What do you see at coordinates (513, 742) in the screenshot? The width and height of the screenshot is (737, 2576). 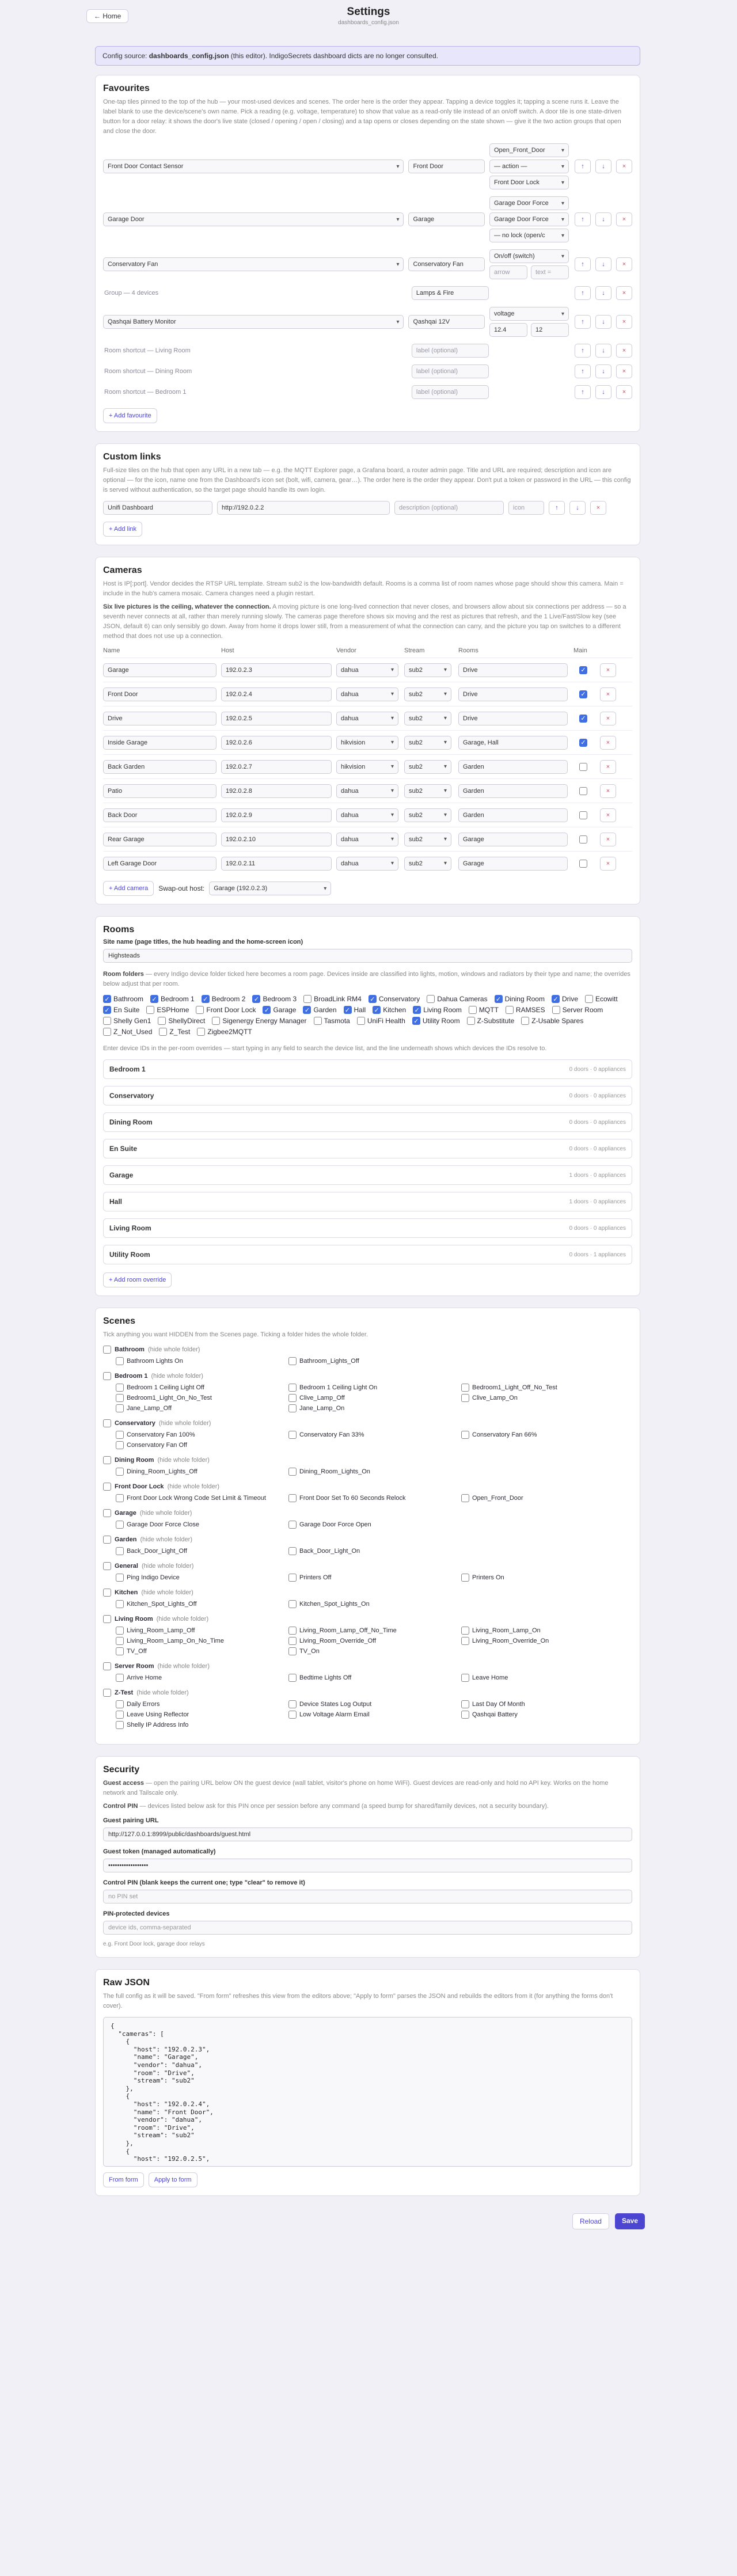 I see `camera-rooms-input: Garage, Hall` at bounding box center [513, 742].